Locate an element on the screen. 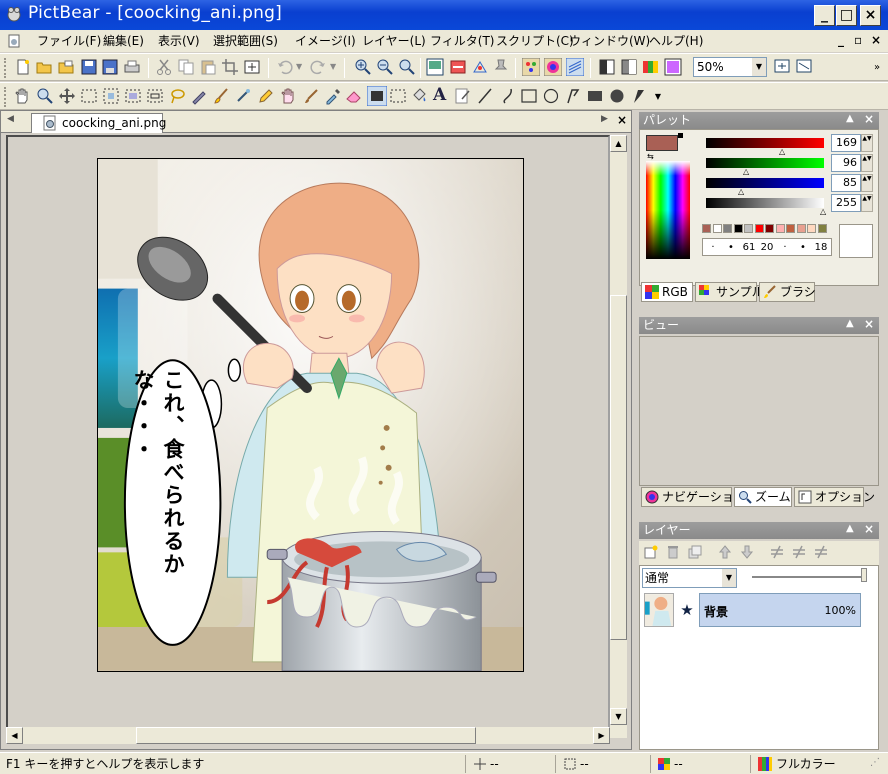  tab-navigation: ナビゲーション is located at coordinates (693, 497).